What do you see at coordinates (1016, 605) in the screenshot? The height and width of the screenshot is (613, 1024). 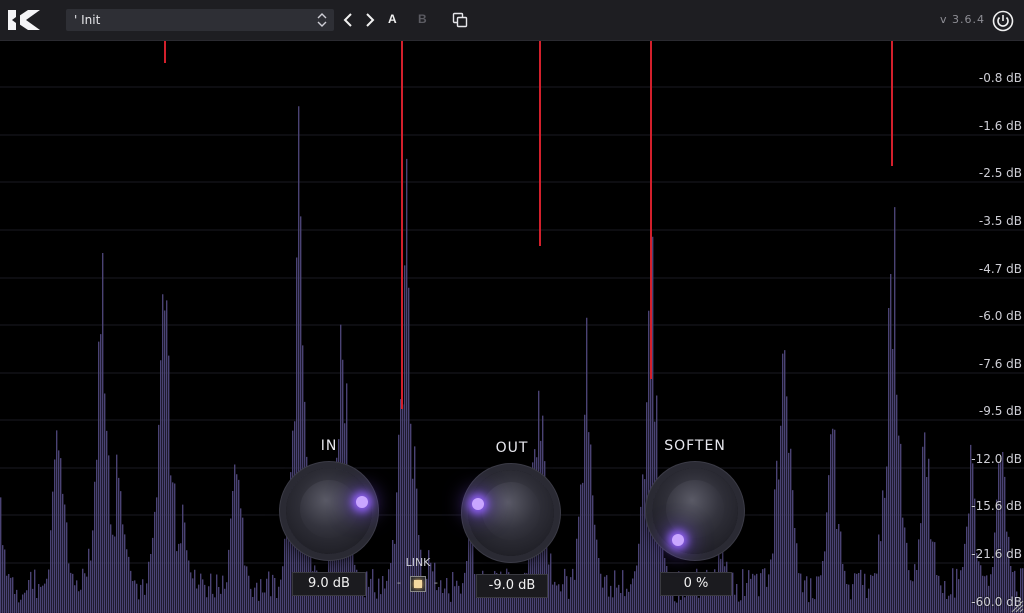 I see `resize-handle-icon` at bounding box center [1016, 605].